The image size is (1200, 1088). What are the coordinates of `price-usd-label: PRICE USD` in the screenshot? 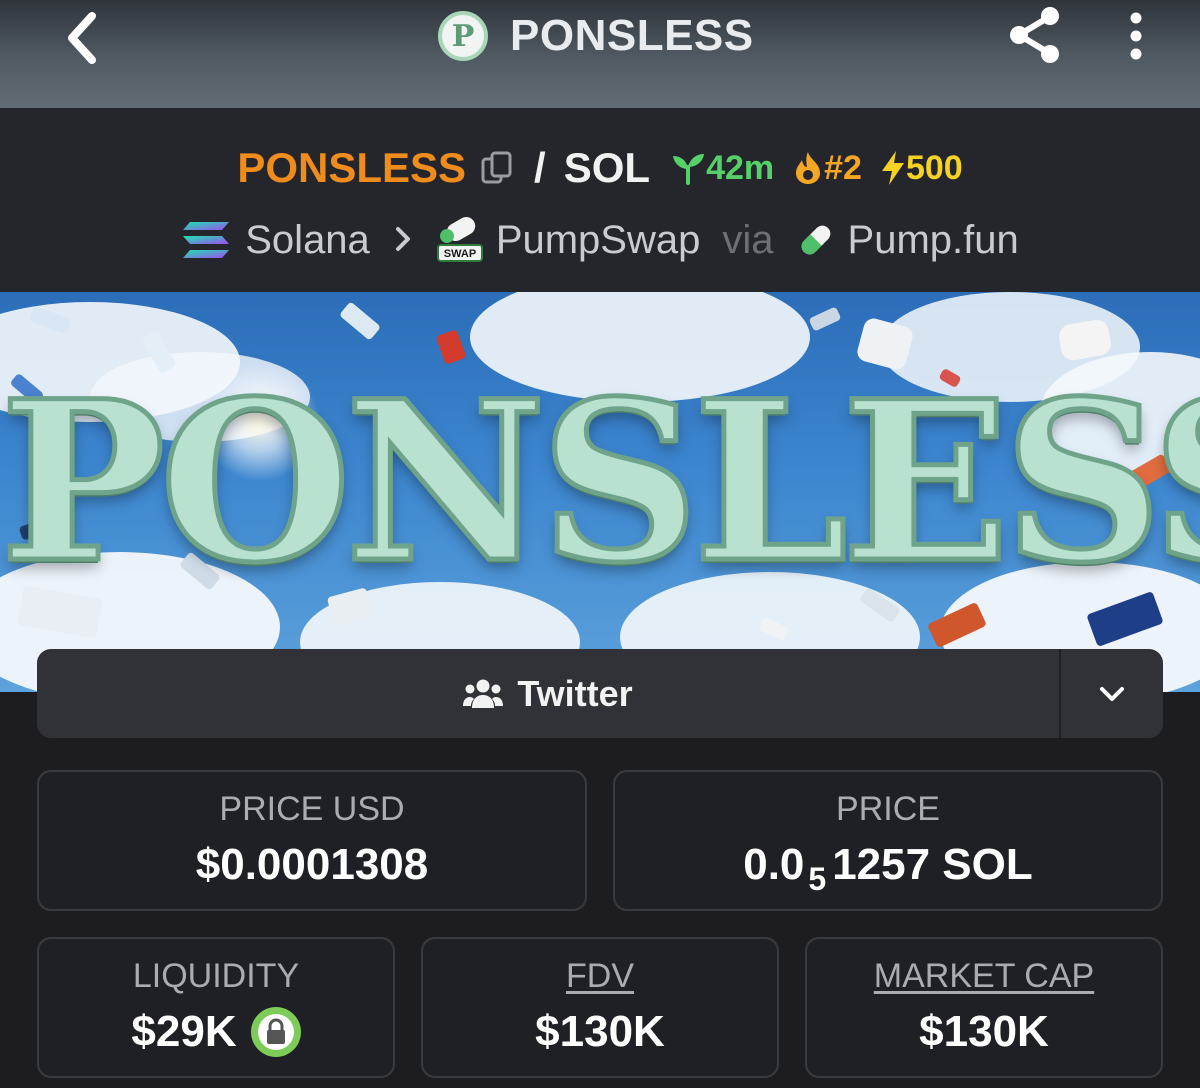 It's located at (312, 809).